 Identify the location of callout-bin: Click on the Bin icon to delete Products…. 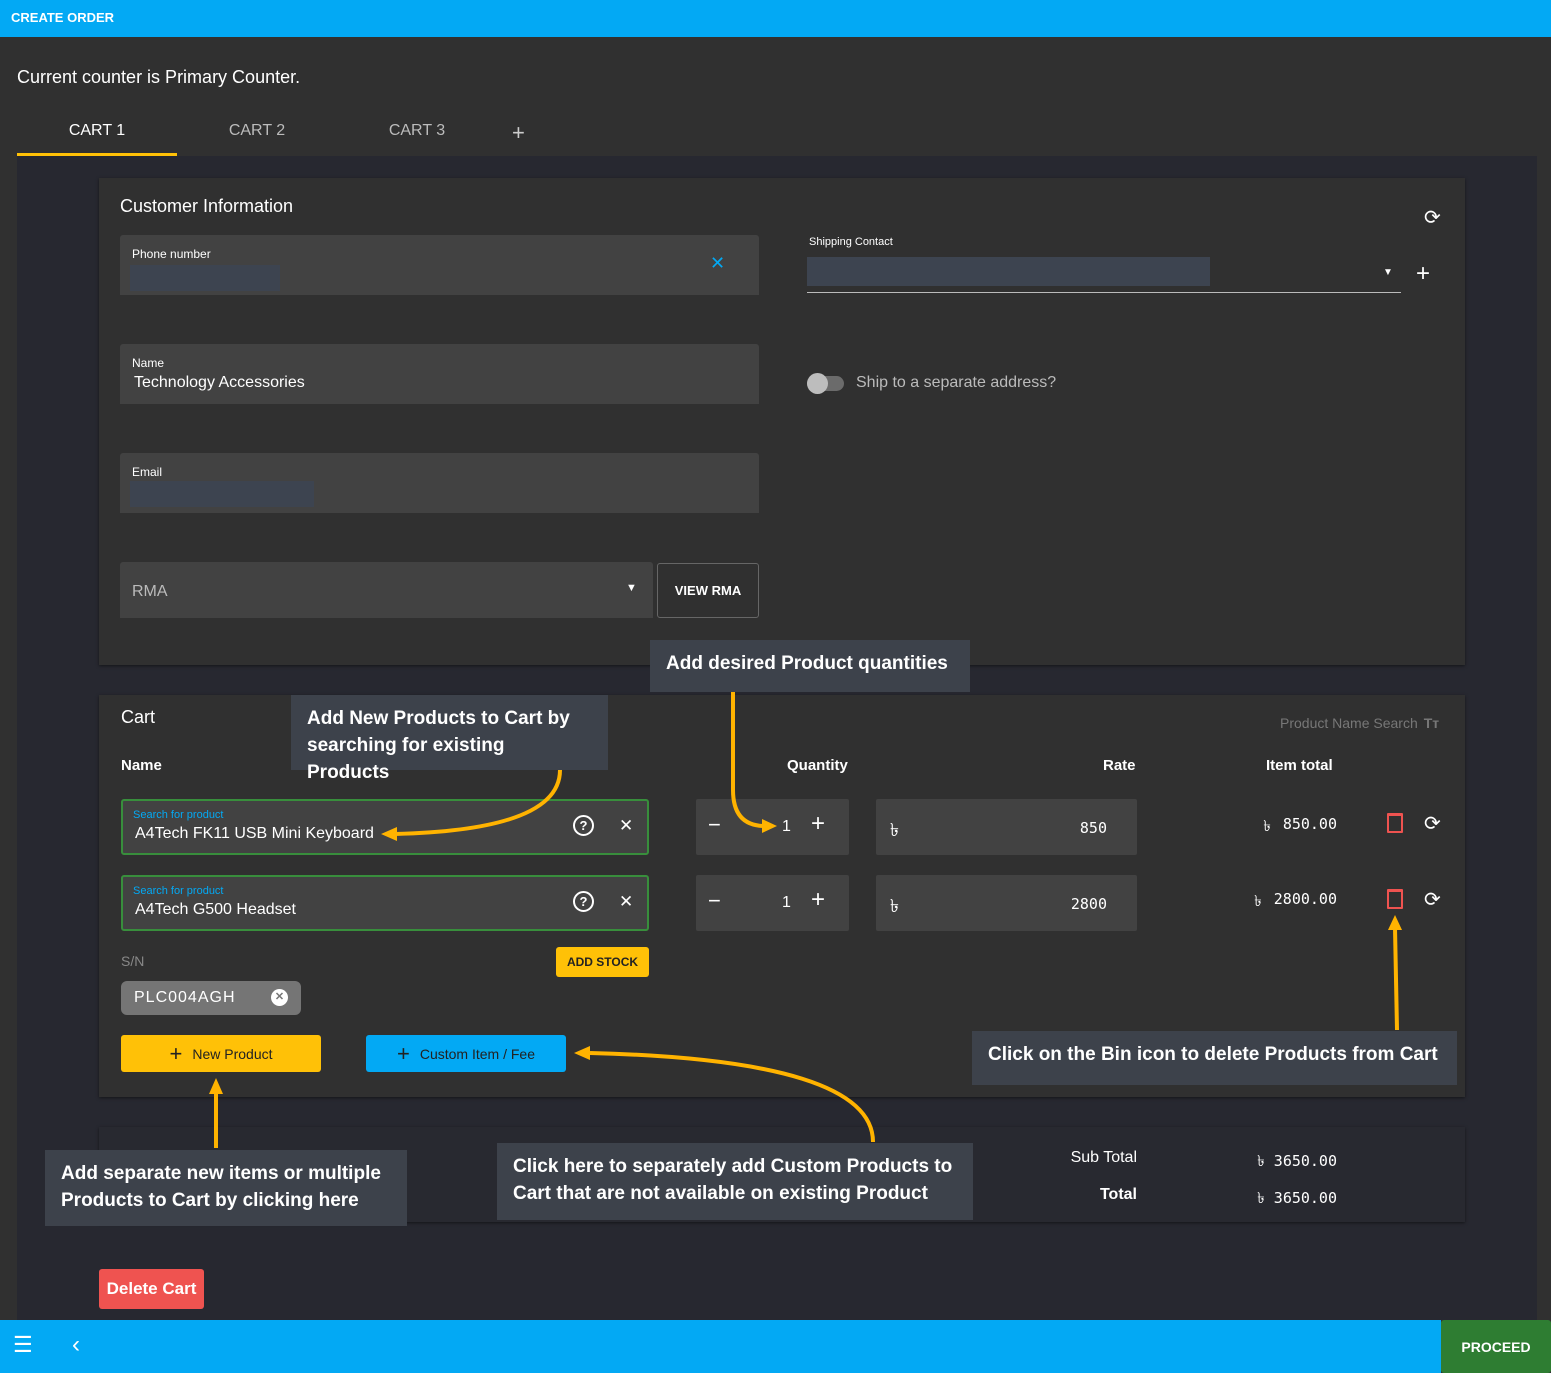
(1214, 1058).